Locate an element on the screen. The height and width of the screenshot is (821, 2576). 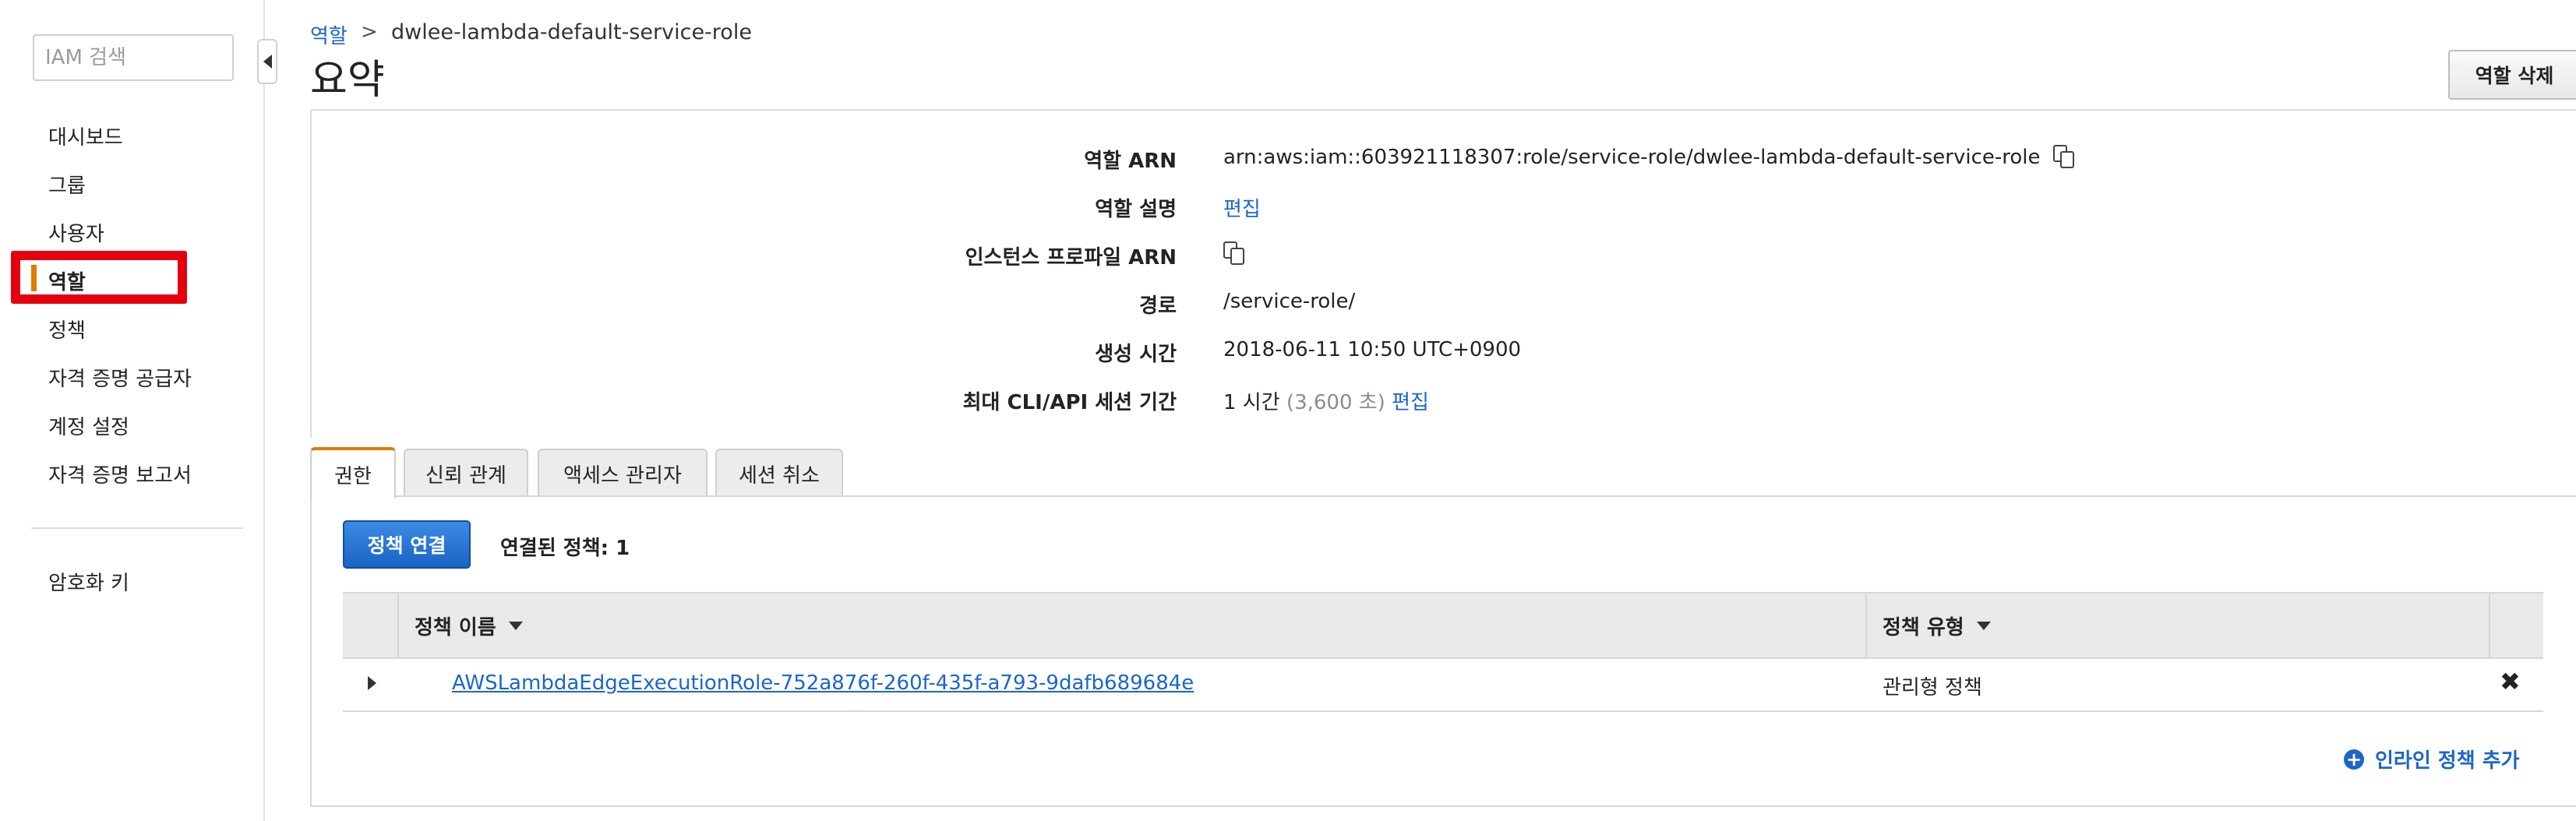
sidebar-divider is located at coordinates (137, 528).